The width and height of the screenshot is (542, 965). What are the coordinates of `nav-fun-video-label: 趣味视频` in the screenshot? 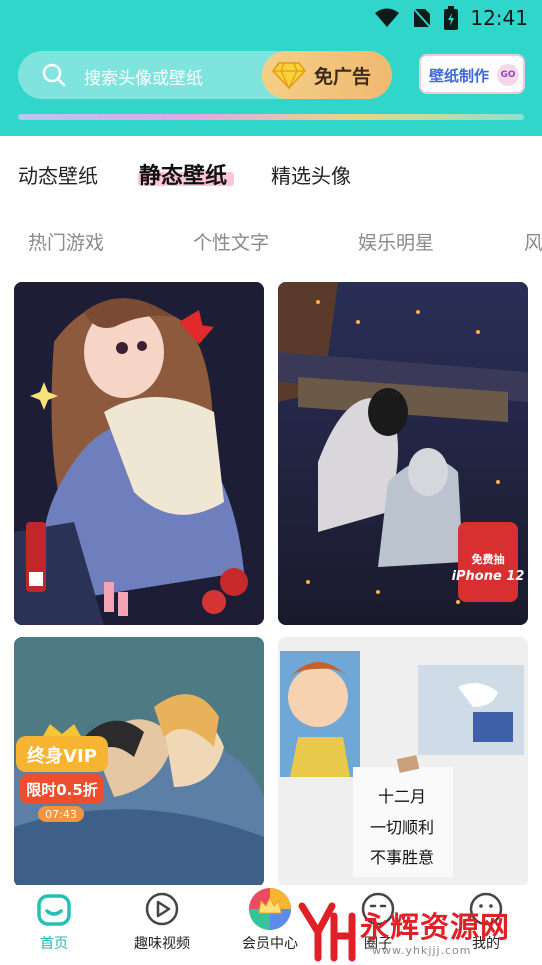 It's located at (162, 944).